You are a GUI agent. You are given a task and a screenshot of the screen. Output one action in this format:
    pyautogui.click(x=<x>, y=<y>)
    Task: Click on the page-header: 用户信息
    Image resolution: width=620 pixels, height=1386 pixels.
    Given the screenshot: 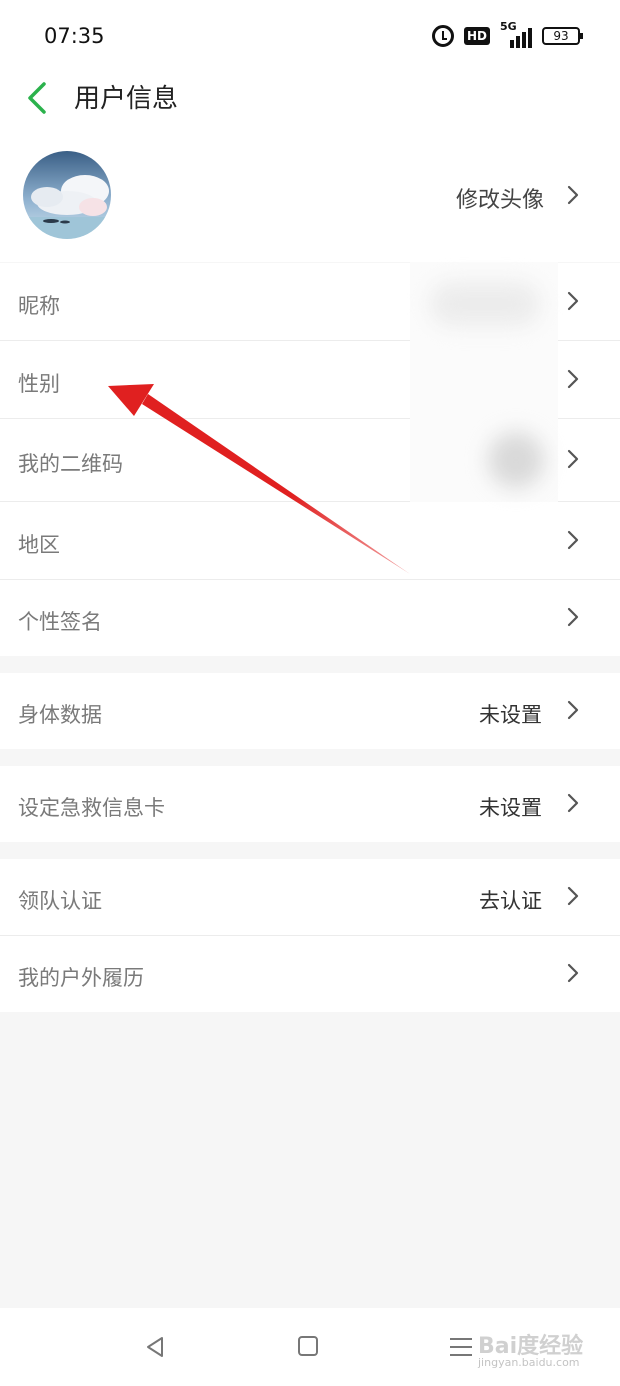 What is the action you would take?
    pyautogui.click(x=310, y=101)
    